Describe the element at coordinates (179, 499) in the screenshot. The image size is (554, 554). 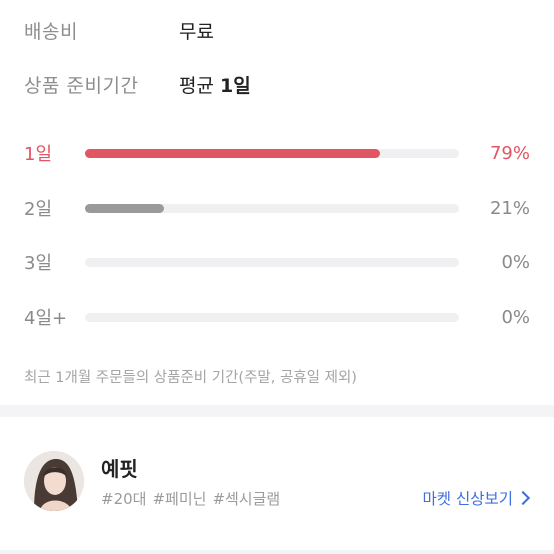
I see `seller-tag: #페미닌` at that location.